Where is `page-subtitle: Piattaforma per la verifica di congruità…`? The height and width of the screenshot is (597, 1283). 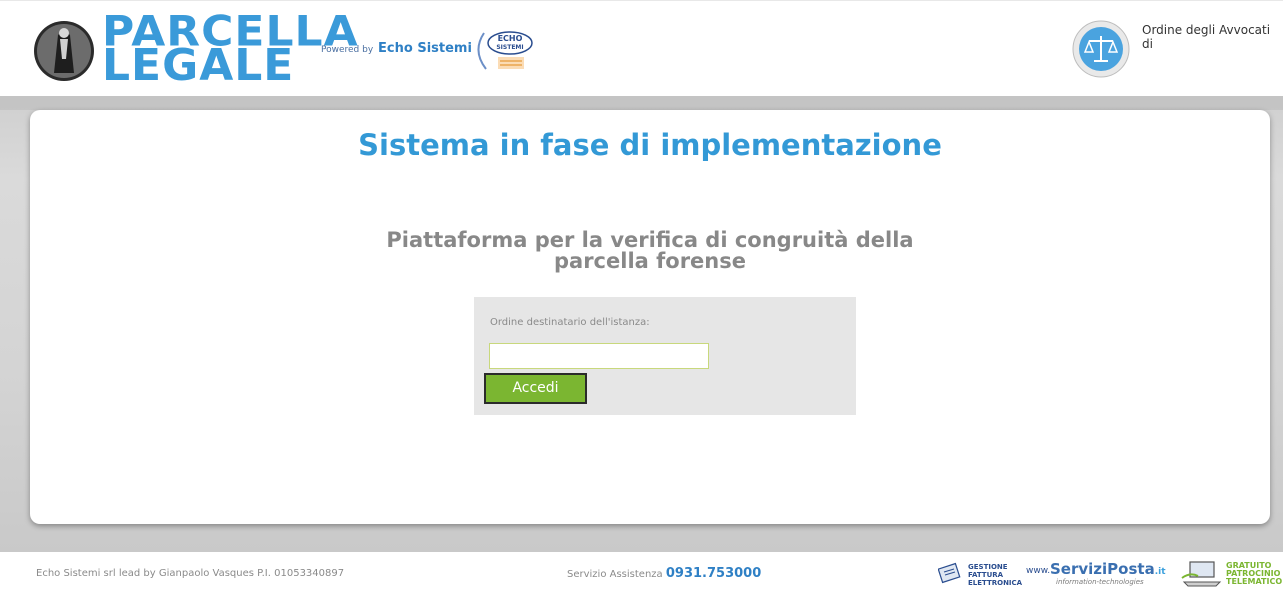
page-subtitle: Piattaforma per la verifica di congruità… is located at coordinates (641, 251).